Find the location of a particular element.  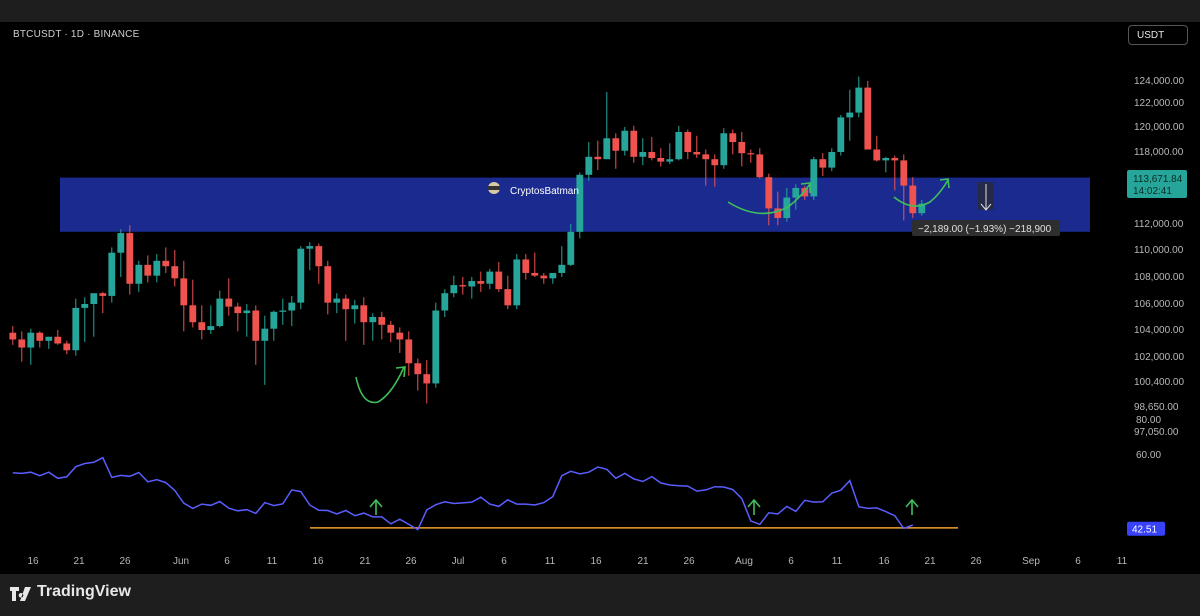

rsi-line is located at coordinates (463, 493).